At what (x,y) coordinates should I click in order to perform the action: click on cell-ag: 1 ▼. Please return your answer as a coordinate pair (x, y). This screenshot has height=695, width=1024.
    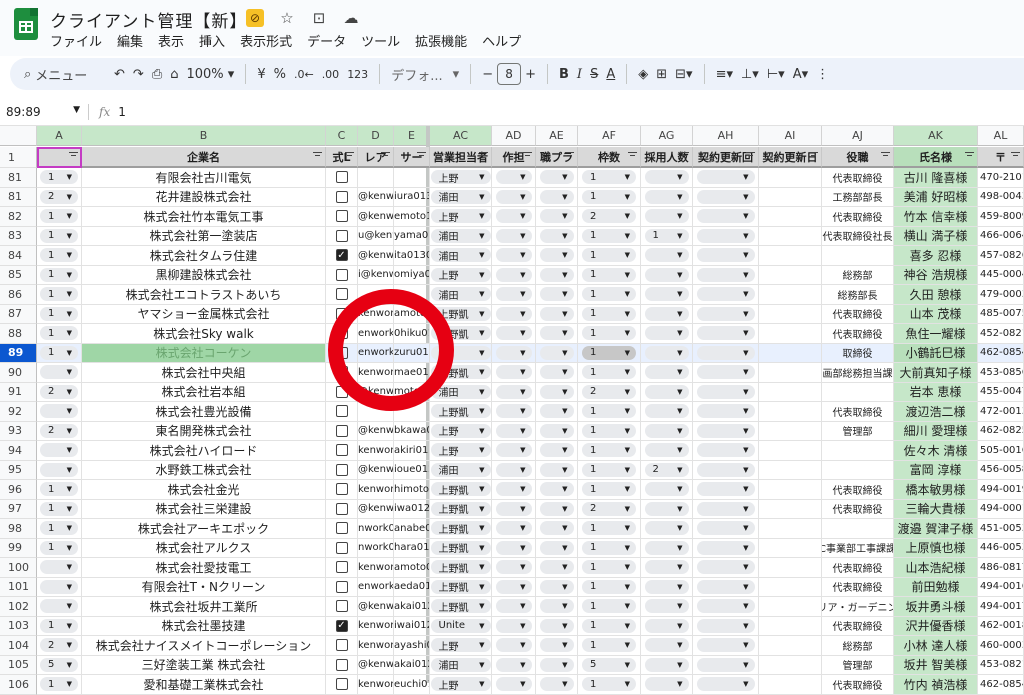
    Looking at the image, I should click on (667, 236).